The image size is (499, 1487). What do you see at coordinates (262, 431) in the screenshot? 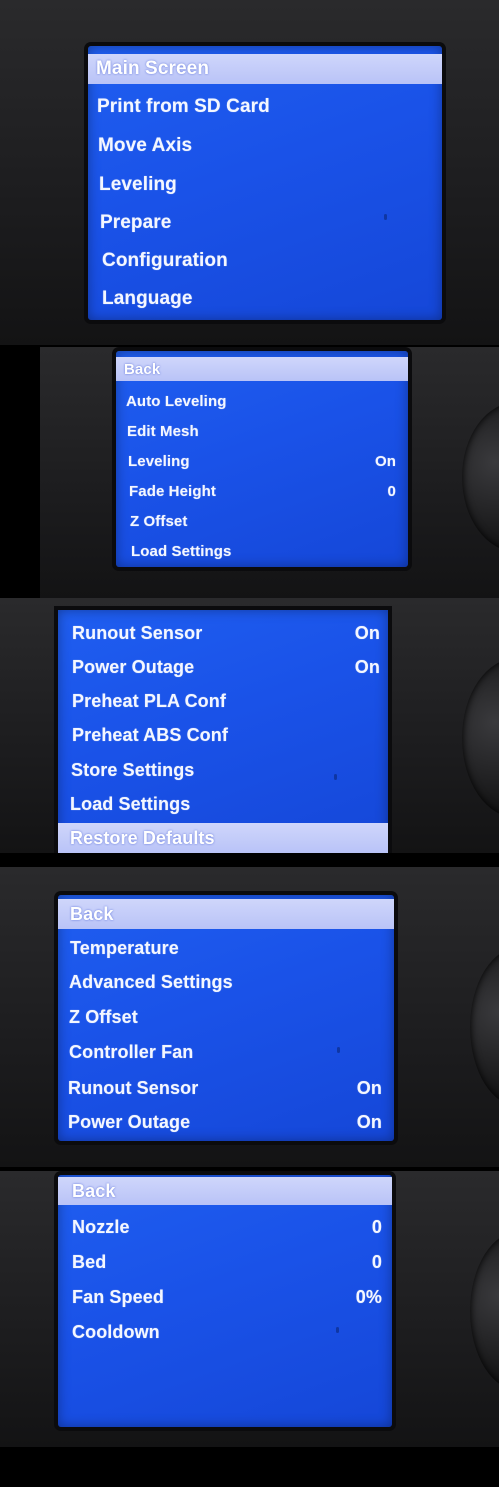
I see `menu-item-edit-mesh: Edit Mesh` at bounding box center [262, 431].